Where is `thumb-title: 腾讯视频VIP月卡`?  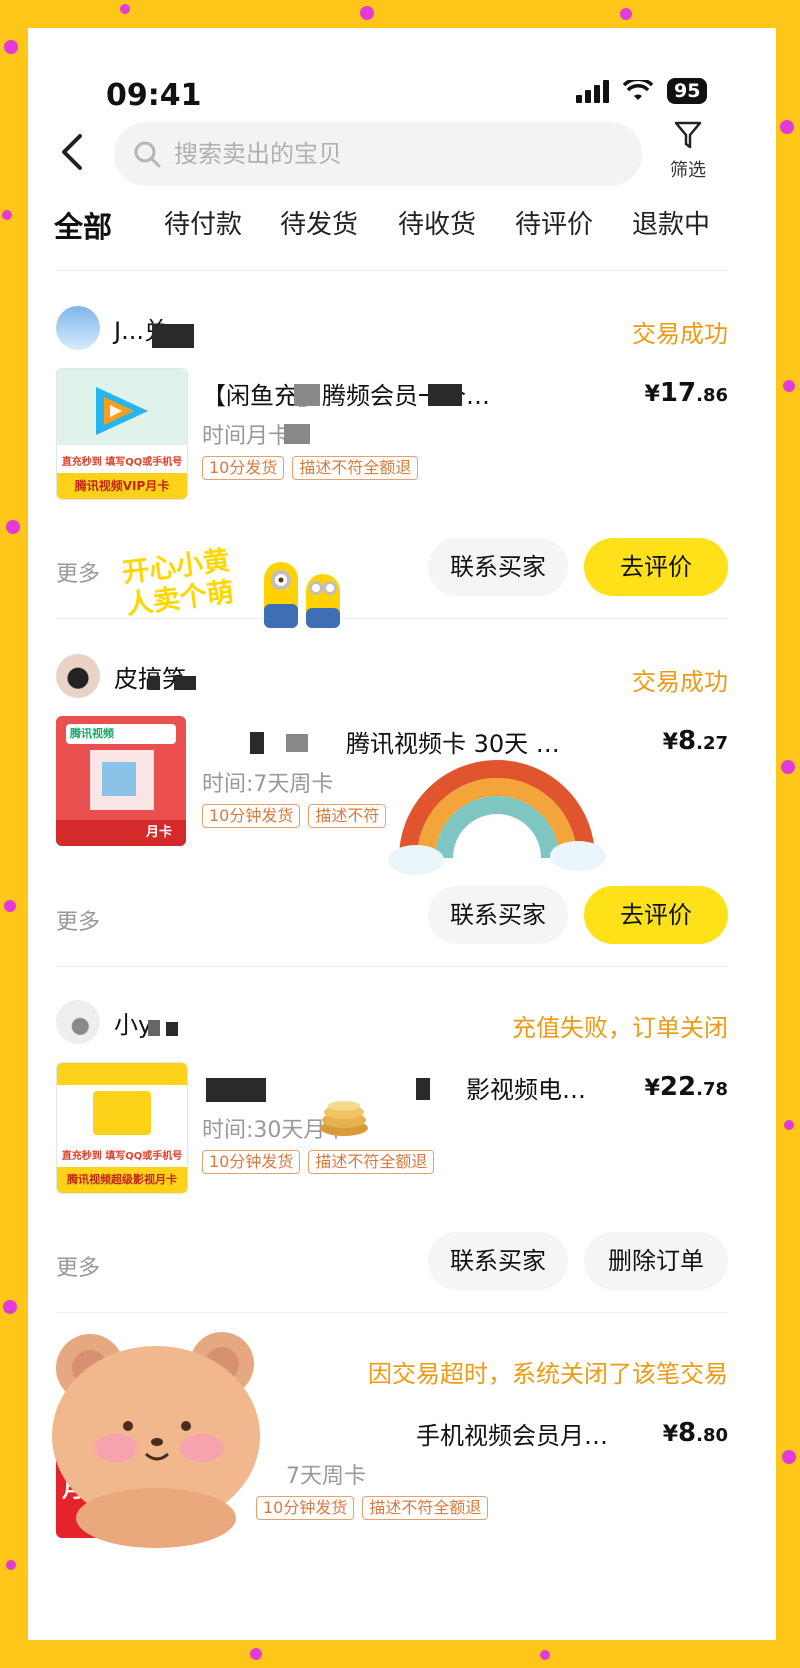 thumb-title: 腾讯视频VIP月卡 is located at coordinates (122, 486).